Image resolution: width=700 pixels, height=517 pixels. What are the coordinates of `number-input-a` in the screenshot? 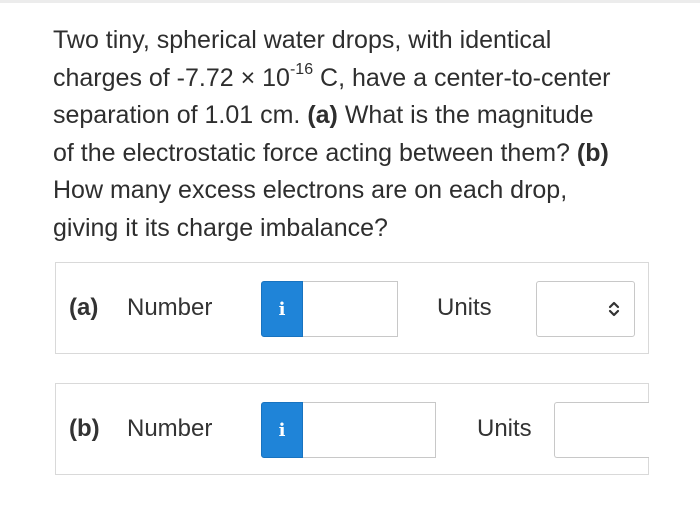 It's located at (350, 309).